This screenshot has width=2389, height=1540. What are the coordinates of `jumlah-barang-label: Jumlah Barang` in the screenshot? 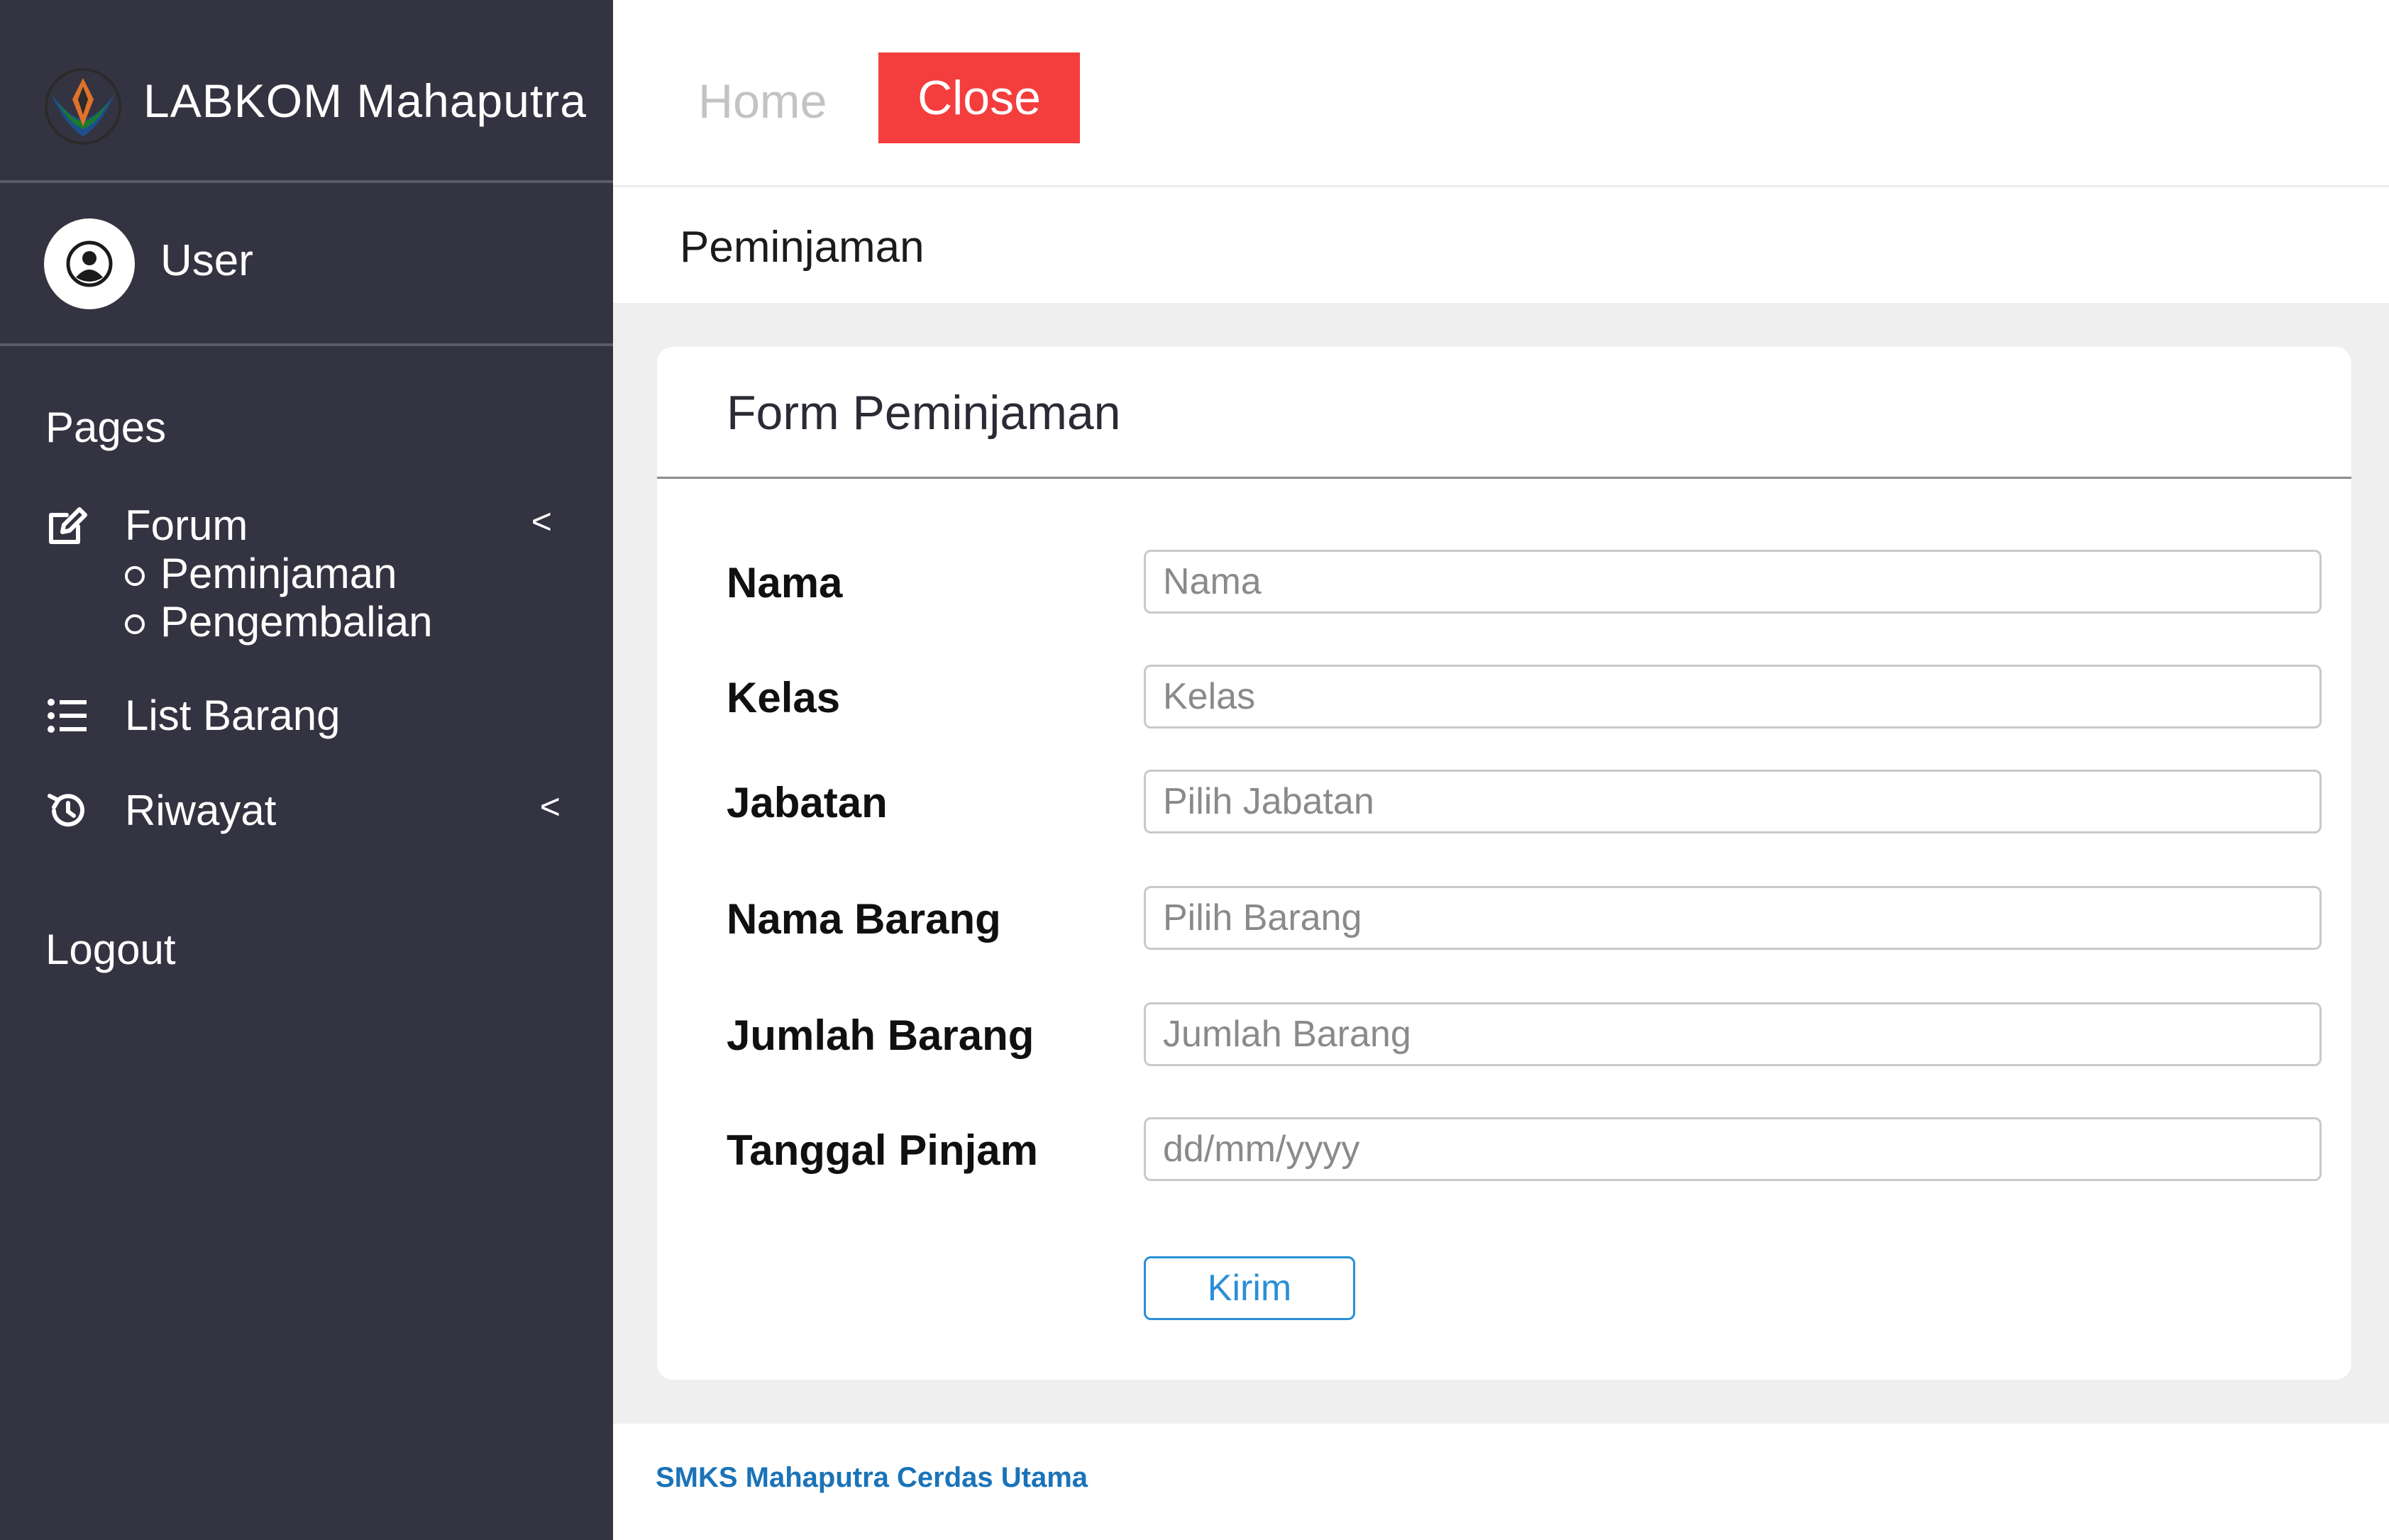 It's located at (881, 1035).